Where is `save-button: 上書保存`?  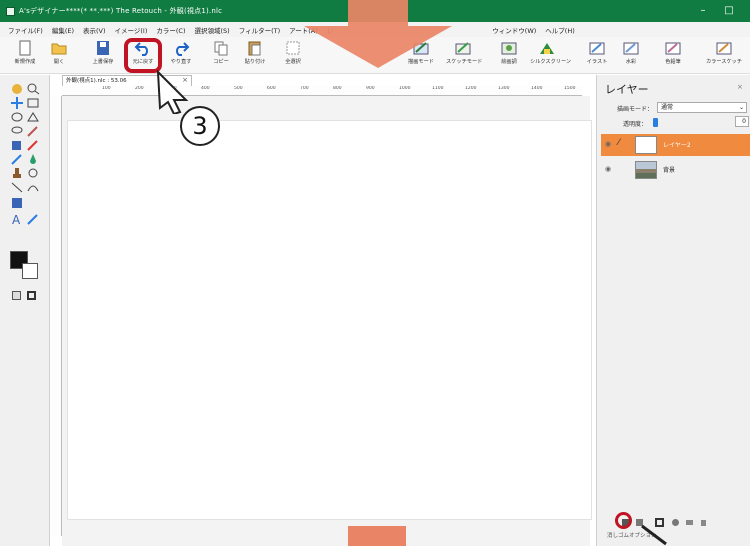 save-button: 上書保存 is located at coordinates (103, 56).